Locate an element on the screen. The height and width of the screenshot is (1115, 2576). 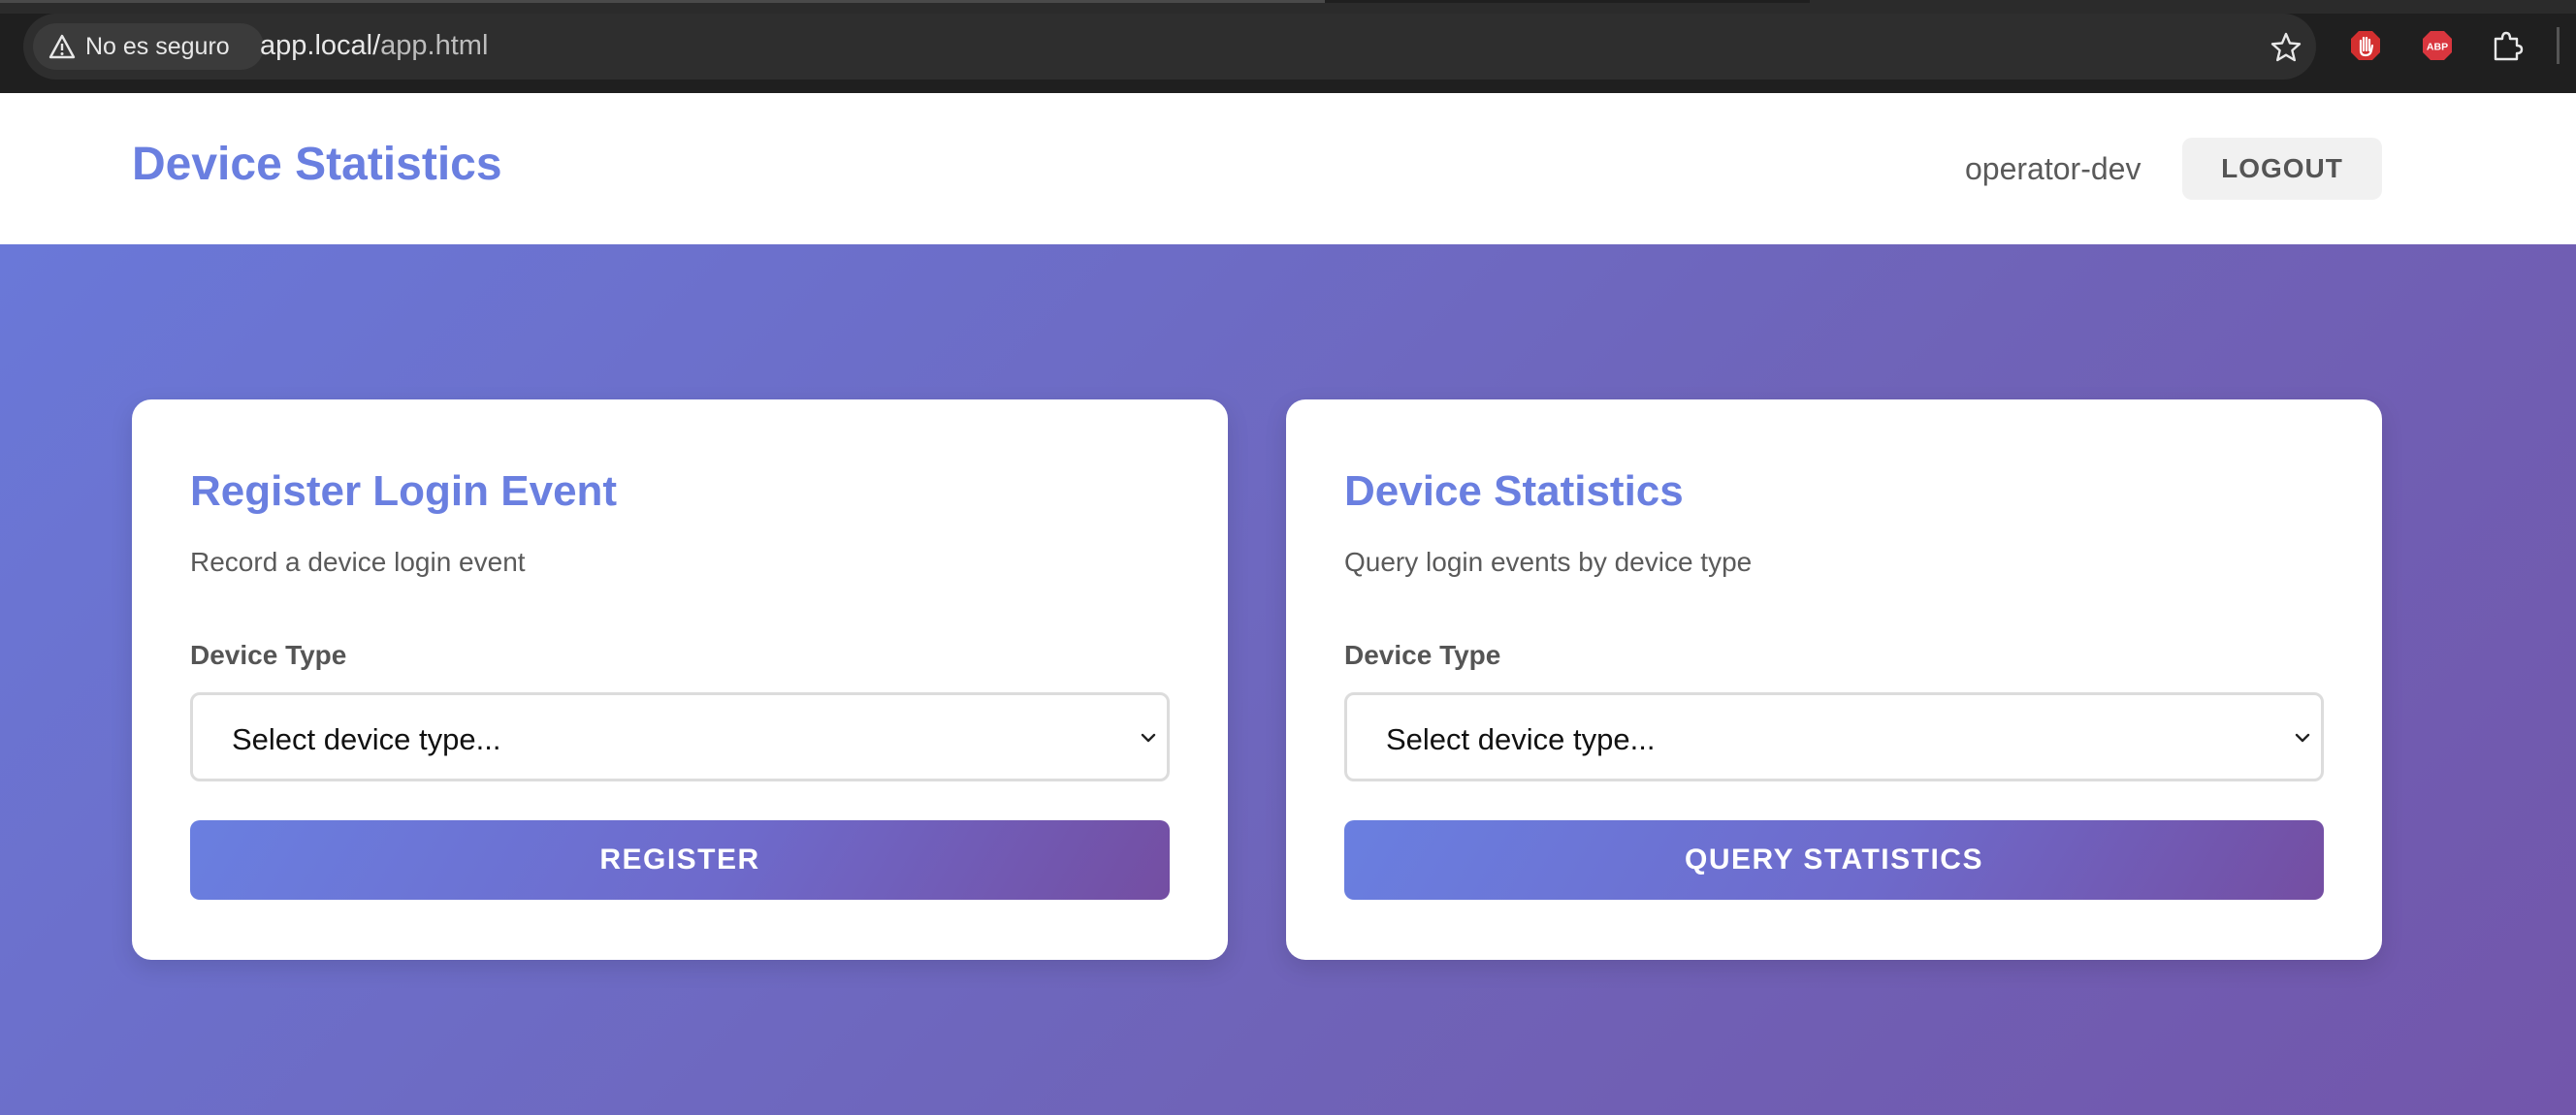
app-header: Device Statistics operator-dev LOGOUT is located at coordinates (1288, 169).